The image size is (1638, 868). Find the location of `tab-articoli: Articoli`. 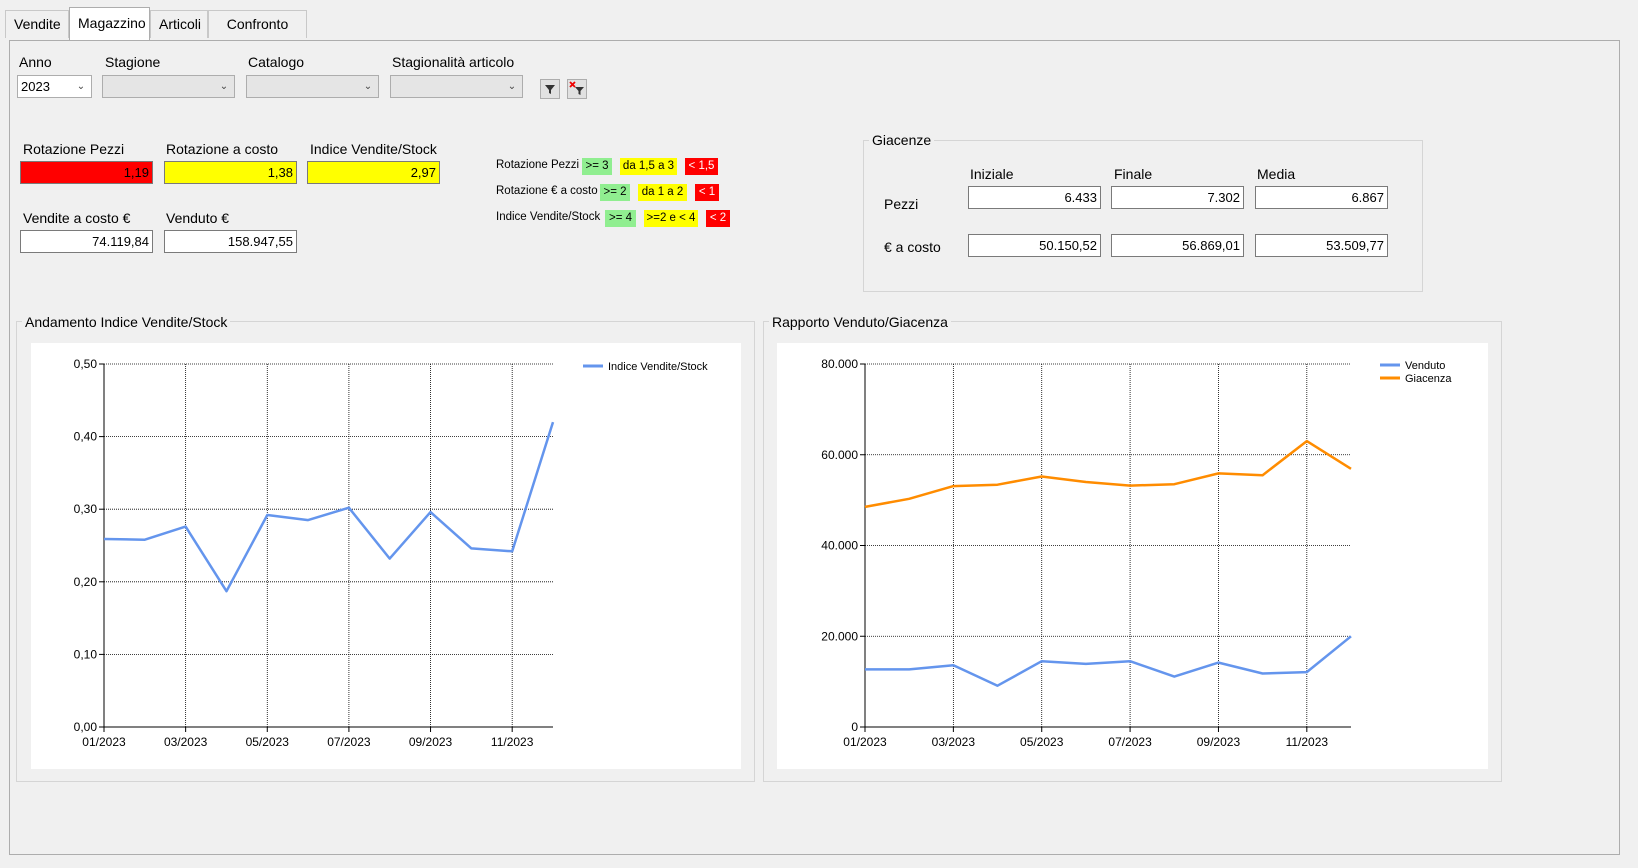

tab-articoli: Articoli is located at coordinates (179, 24).